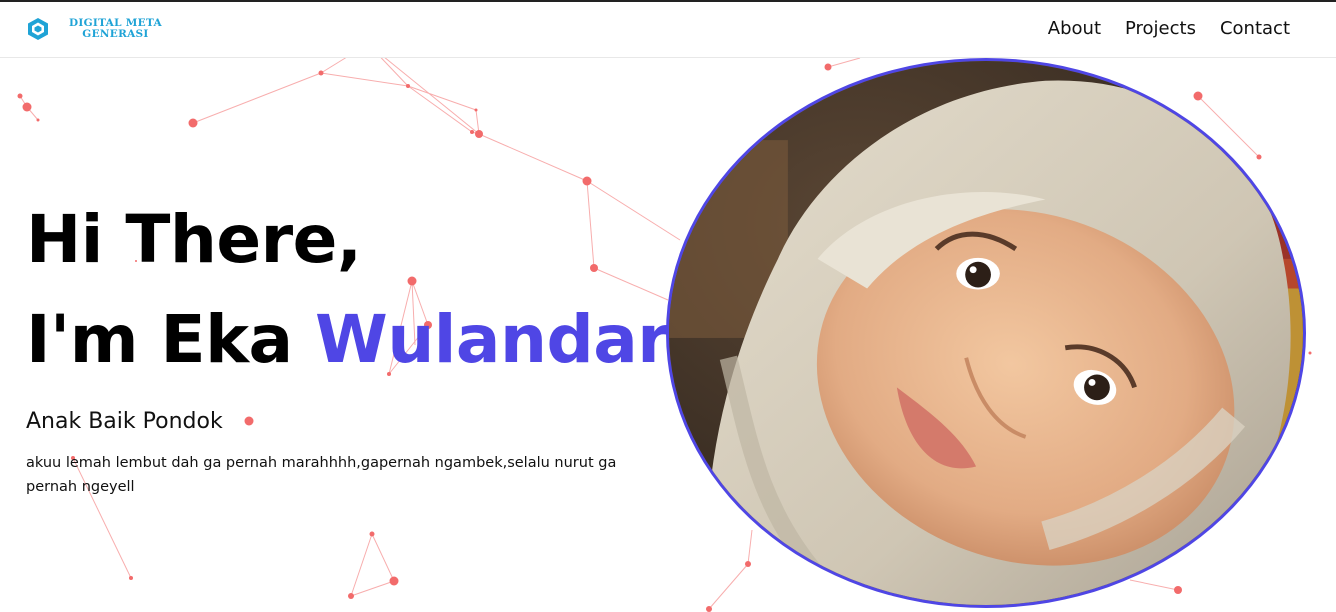 The width and height of the screenshot is (1336, 612). Describe the element at coordinates (1255, 28) in the screenshot. I see `nav-link-contact: Contact` at that location.